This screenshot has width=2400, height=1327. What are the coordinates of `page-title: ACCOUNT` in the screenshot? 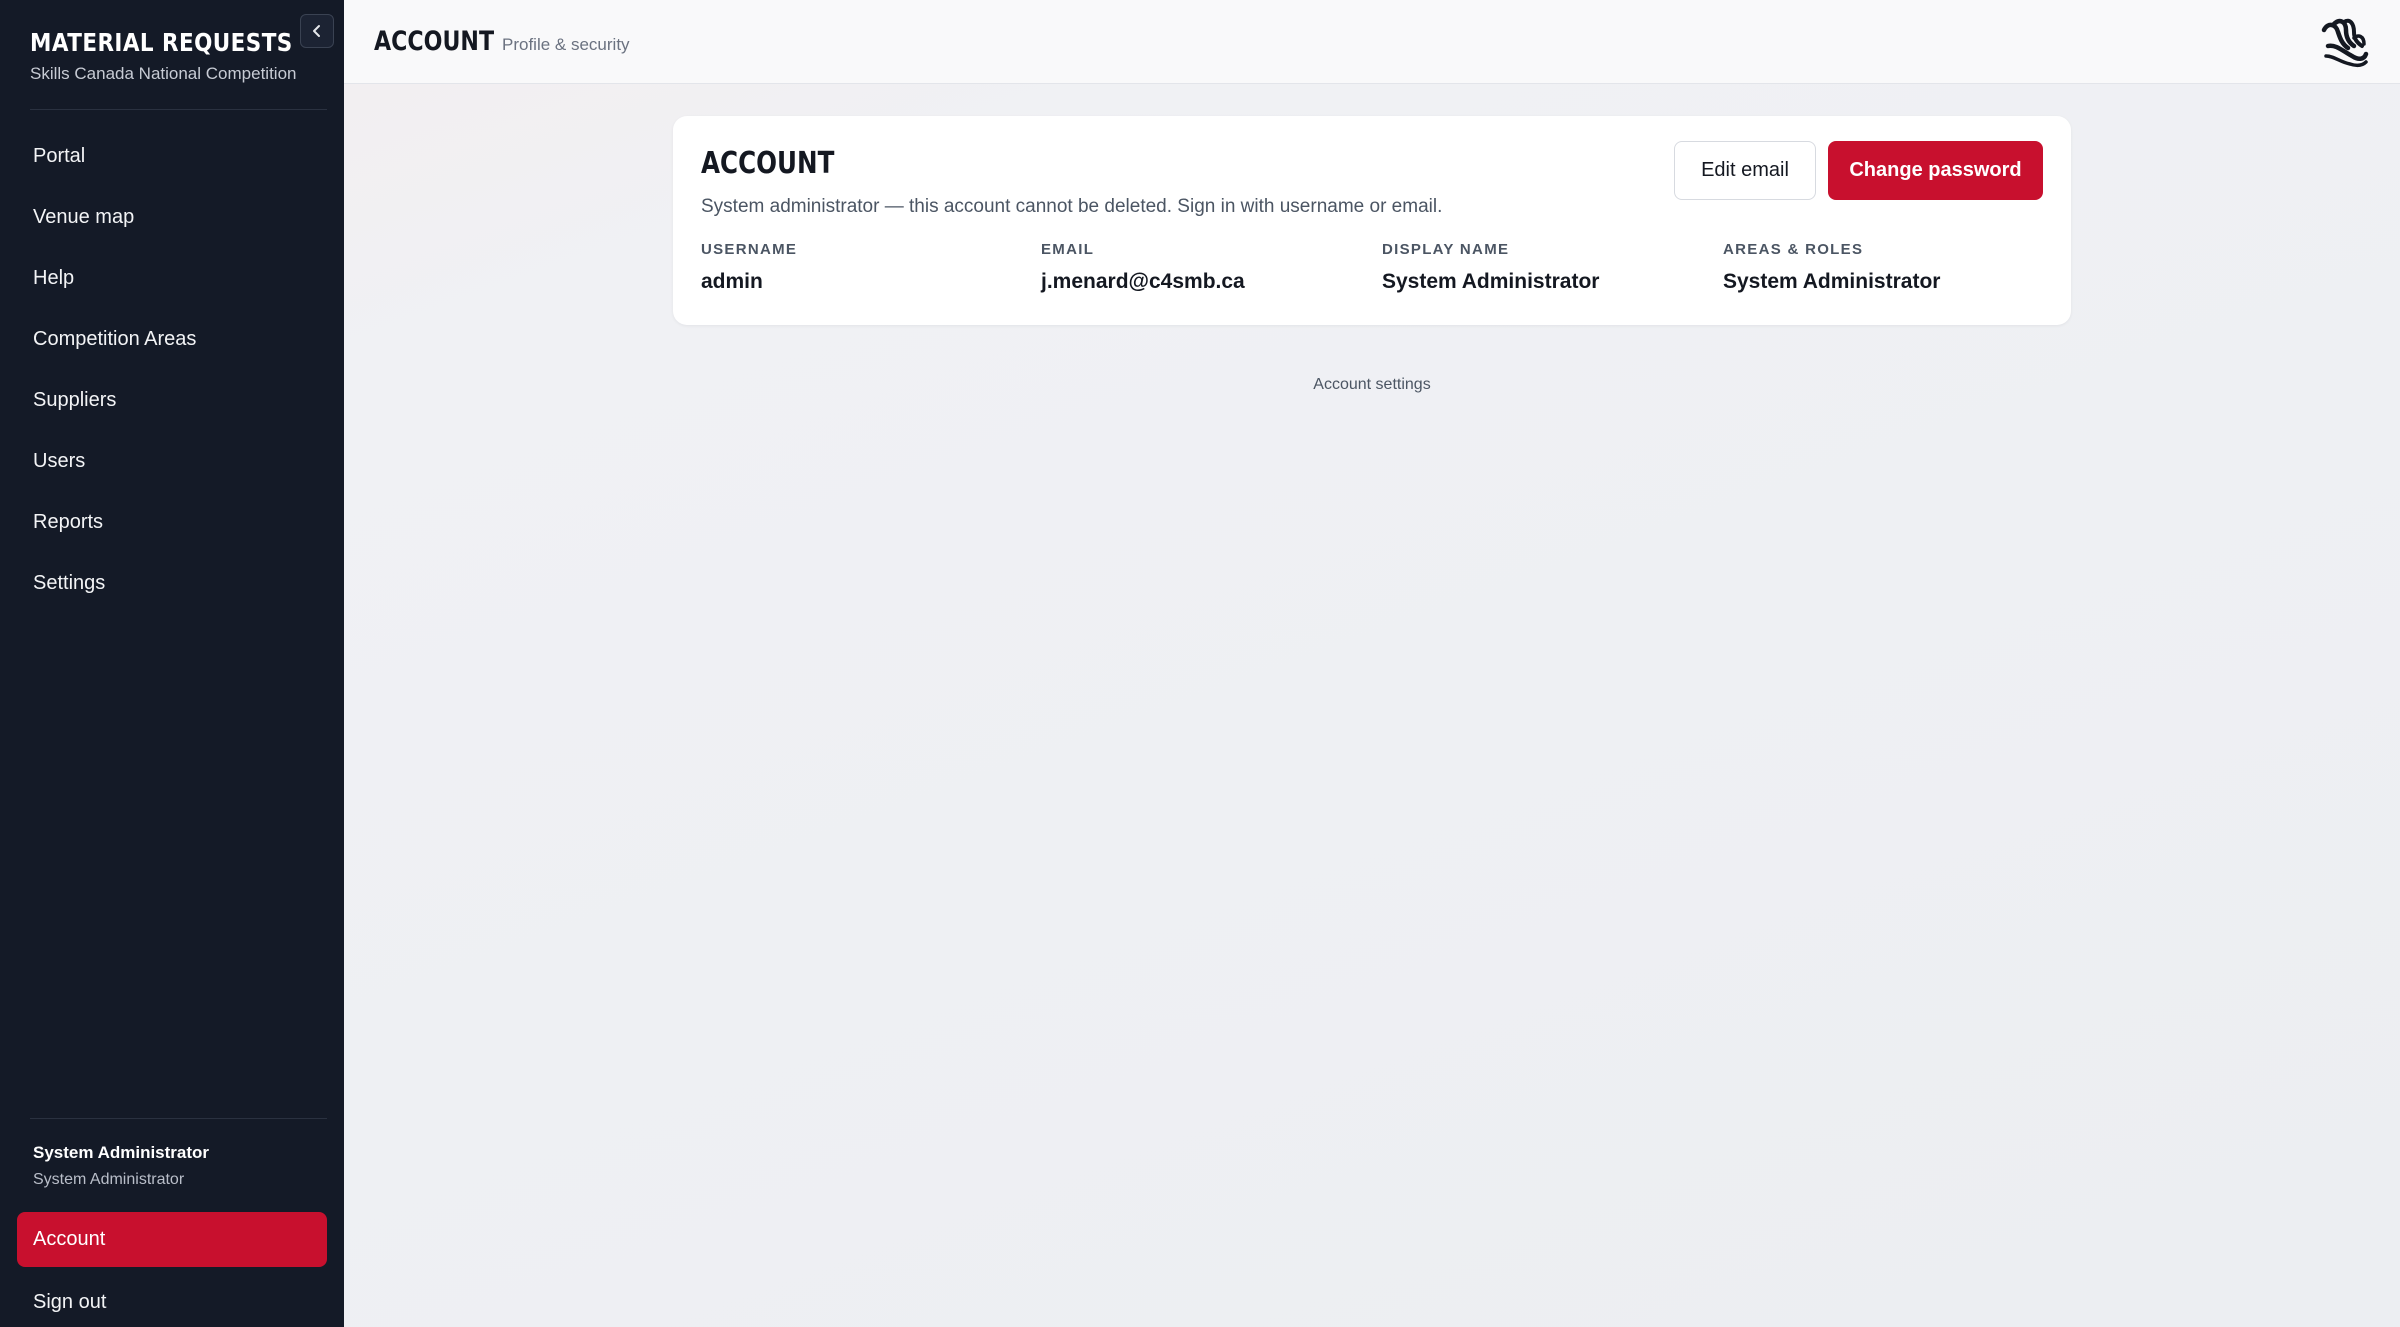 It's located at (434, 41).